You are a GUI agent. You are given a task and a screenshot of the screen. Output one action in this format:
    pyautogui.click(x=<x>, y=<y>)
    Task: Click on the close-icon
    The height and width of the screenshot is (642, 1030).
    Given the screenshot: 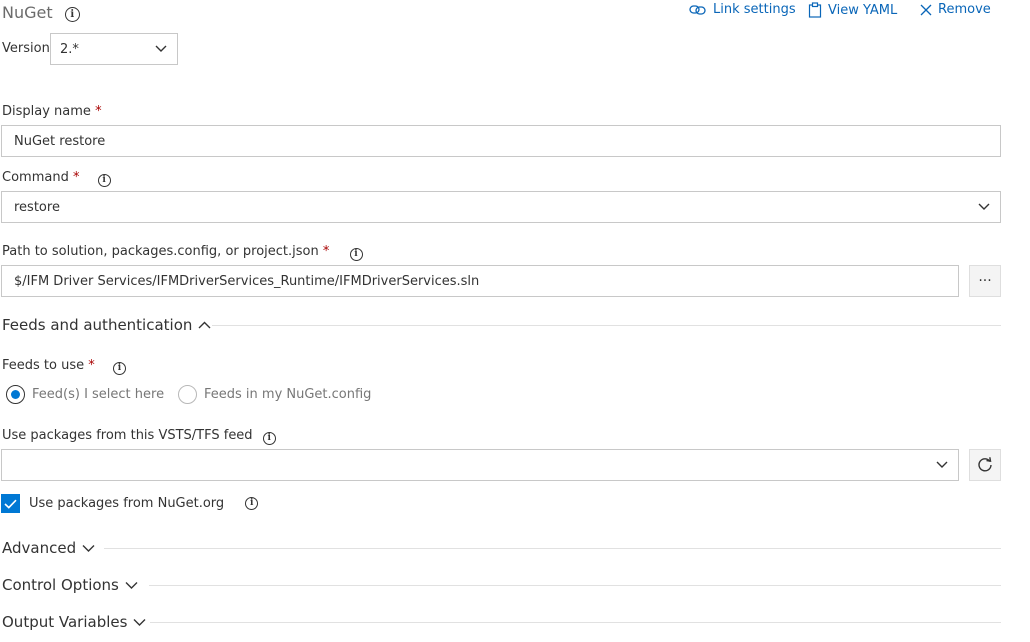 What is the action you would take?
    pyautogui.click(x=926, y=9)
    